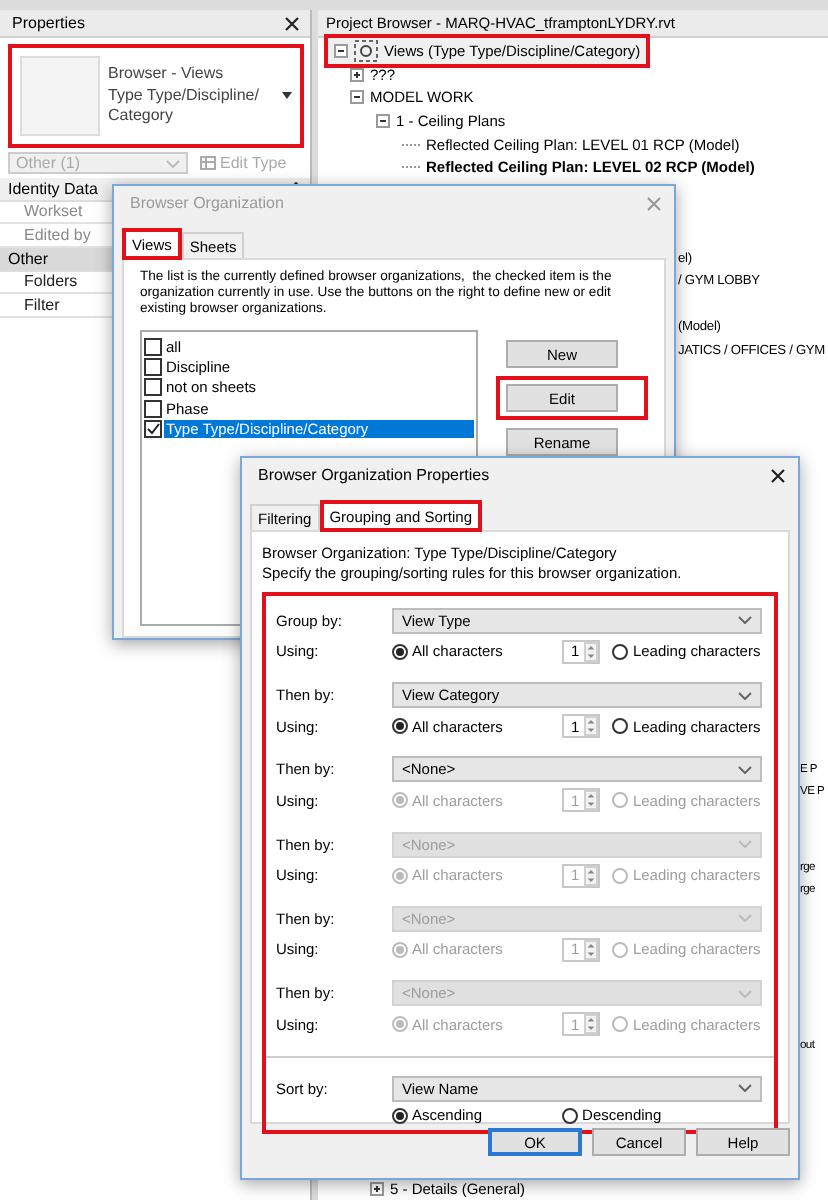 The width and height of the screenshot is (828, 1200). Describe the element at coordinates (374, 476) in the screenshot. I see `dialog-title: Browser Organization Properties` at that location.